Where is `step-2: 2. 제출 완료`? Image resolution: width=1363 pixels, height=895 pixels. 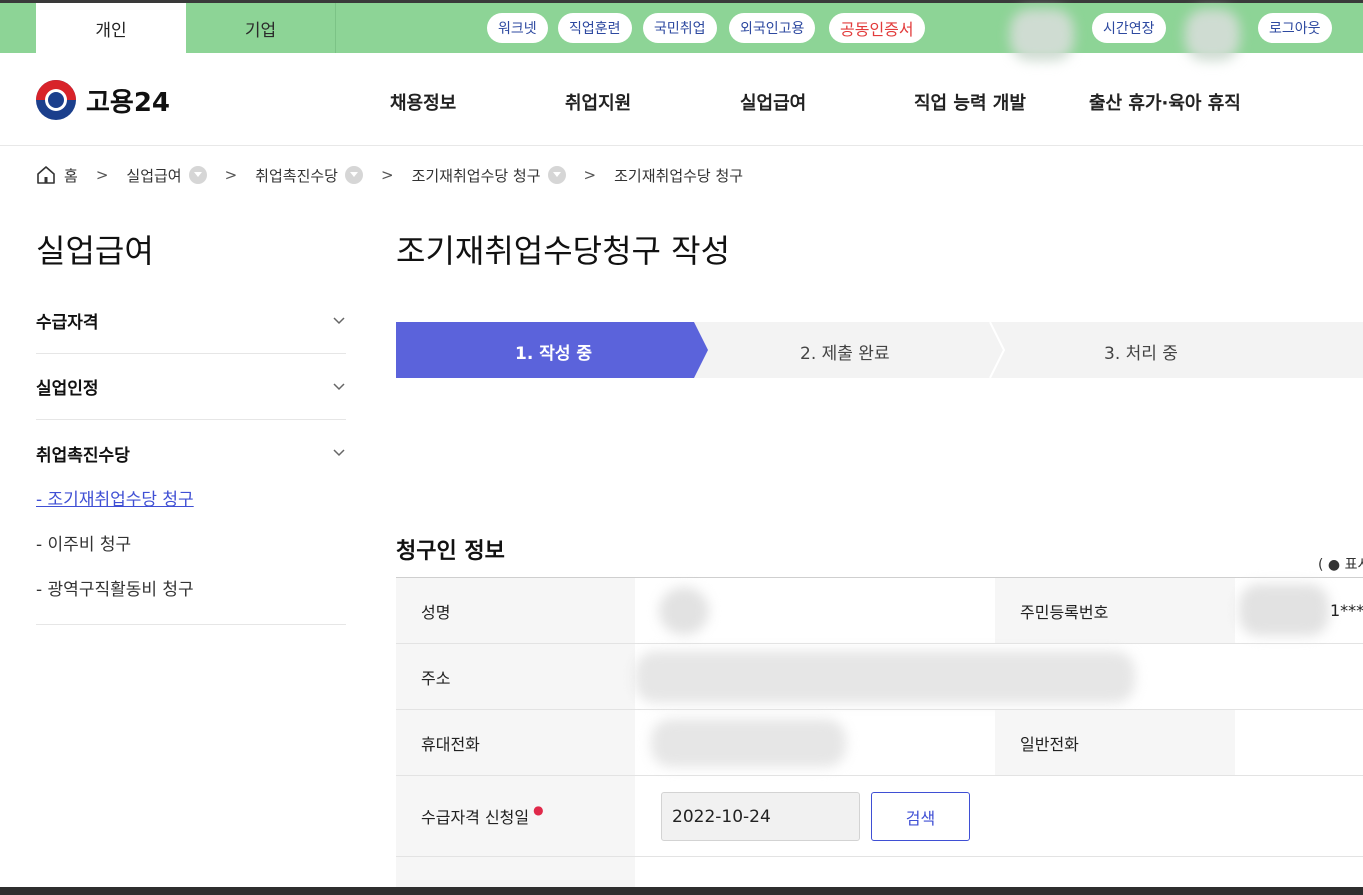
step-2: 2. 제출 완료 is located at coordinates (845, 354).